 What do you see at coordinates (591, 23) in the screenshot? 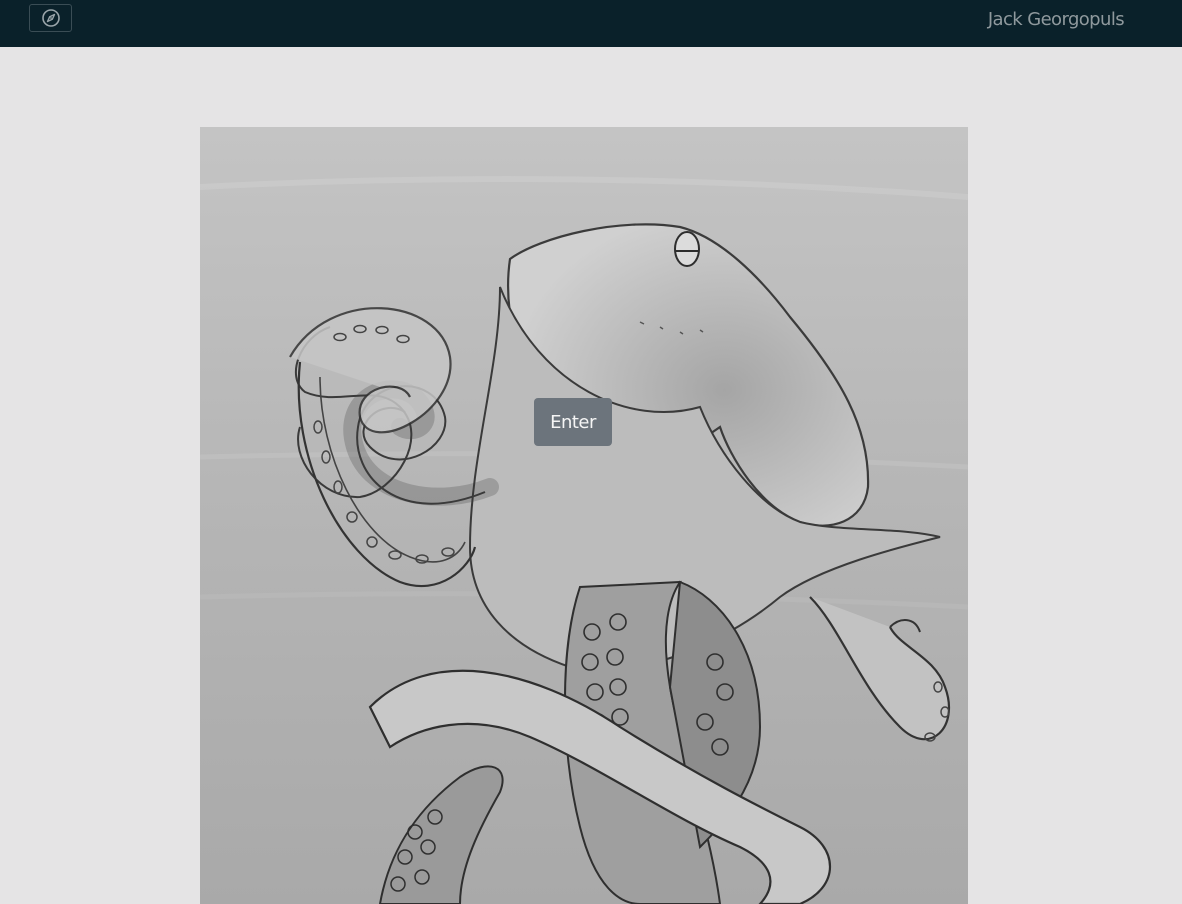
I see `top-navbar: Jack Georgopuls` at bounding box center [591, 23].